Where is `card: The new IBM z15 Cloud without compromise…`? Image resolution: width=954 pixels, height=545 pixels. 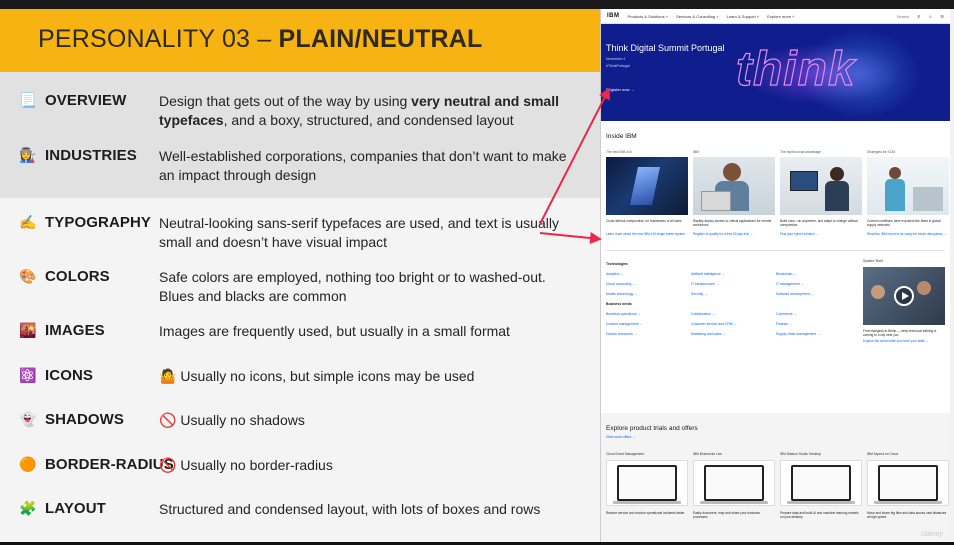 card: The new IBM z15 Cloud without compromise… is located at coordinates (647, 195).